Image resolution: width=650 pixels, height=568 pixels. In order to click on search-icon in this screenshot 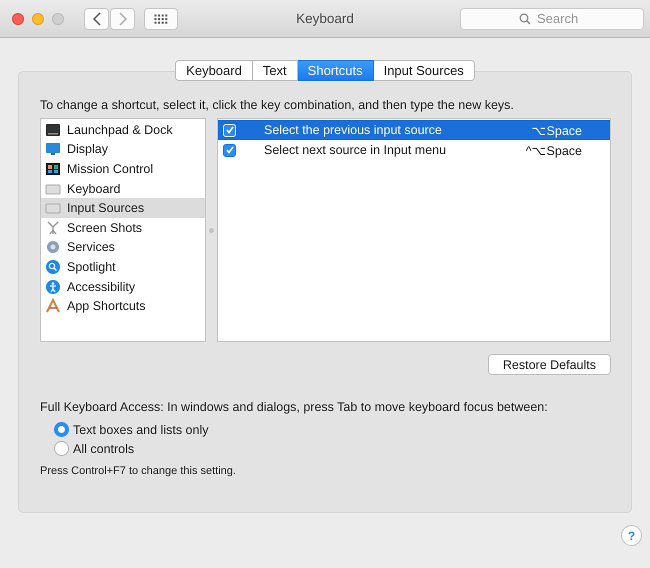, I will do `click(53, 266)`.